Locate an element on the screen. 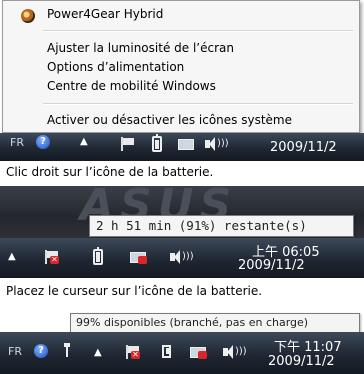 The height and width of the screenshot is (374, 364). action-center-flag-icon is located at coordinates (128, 144).